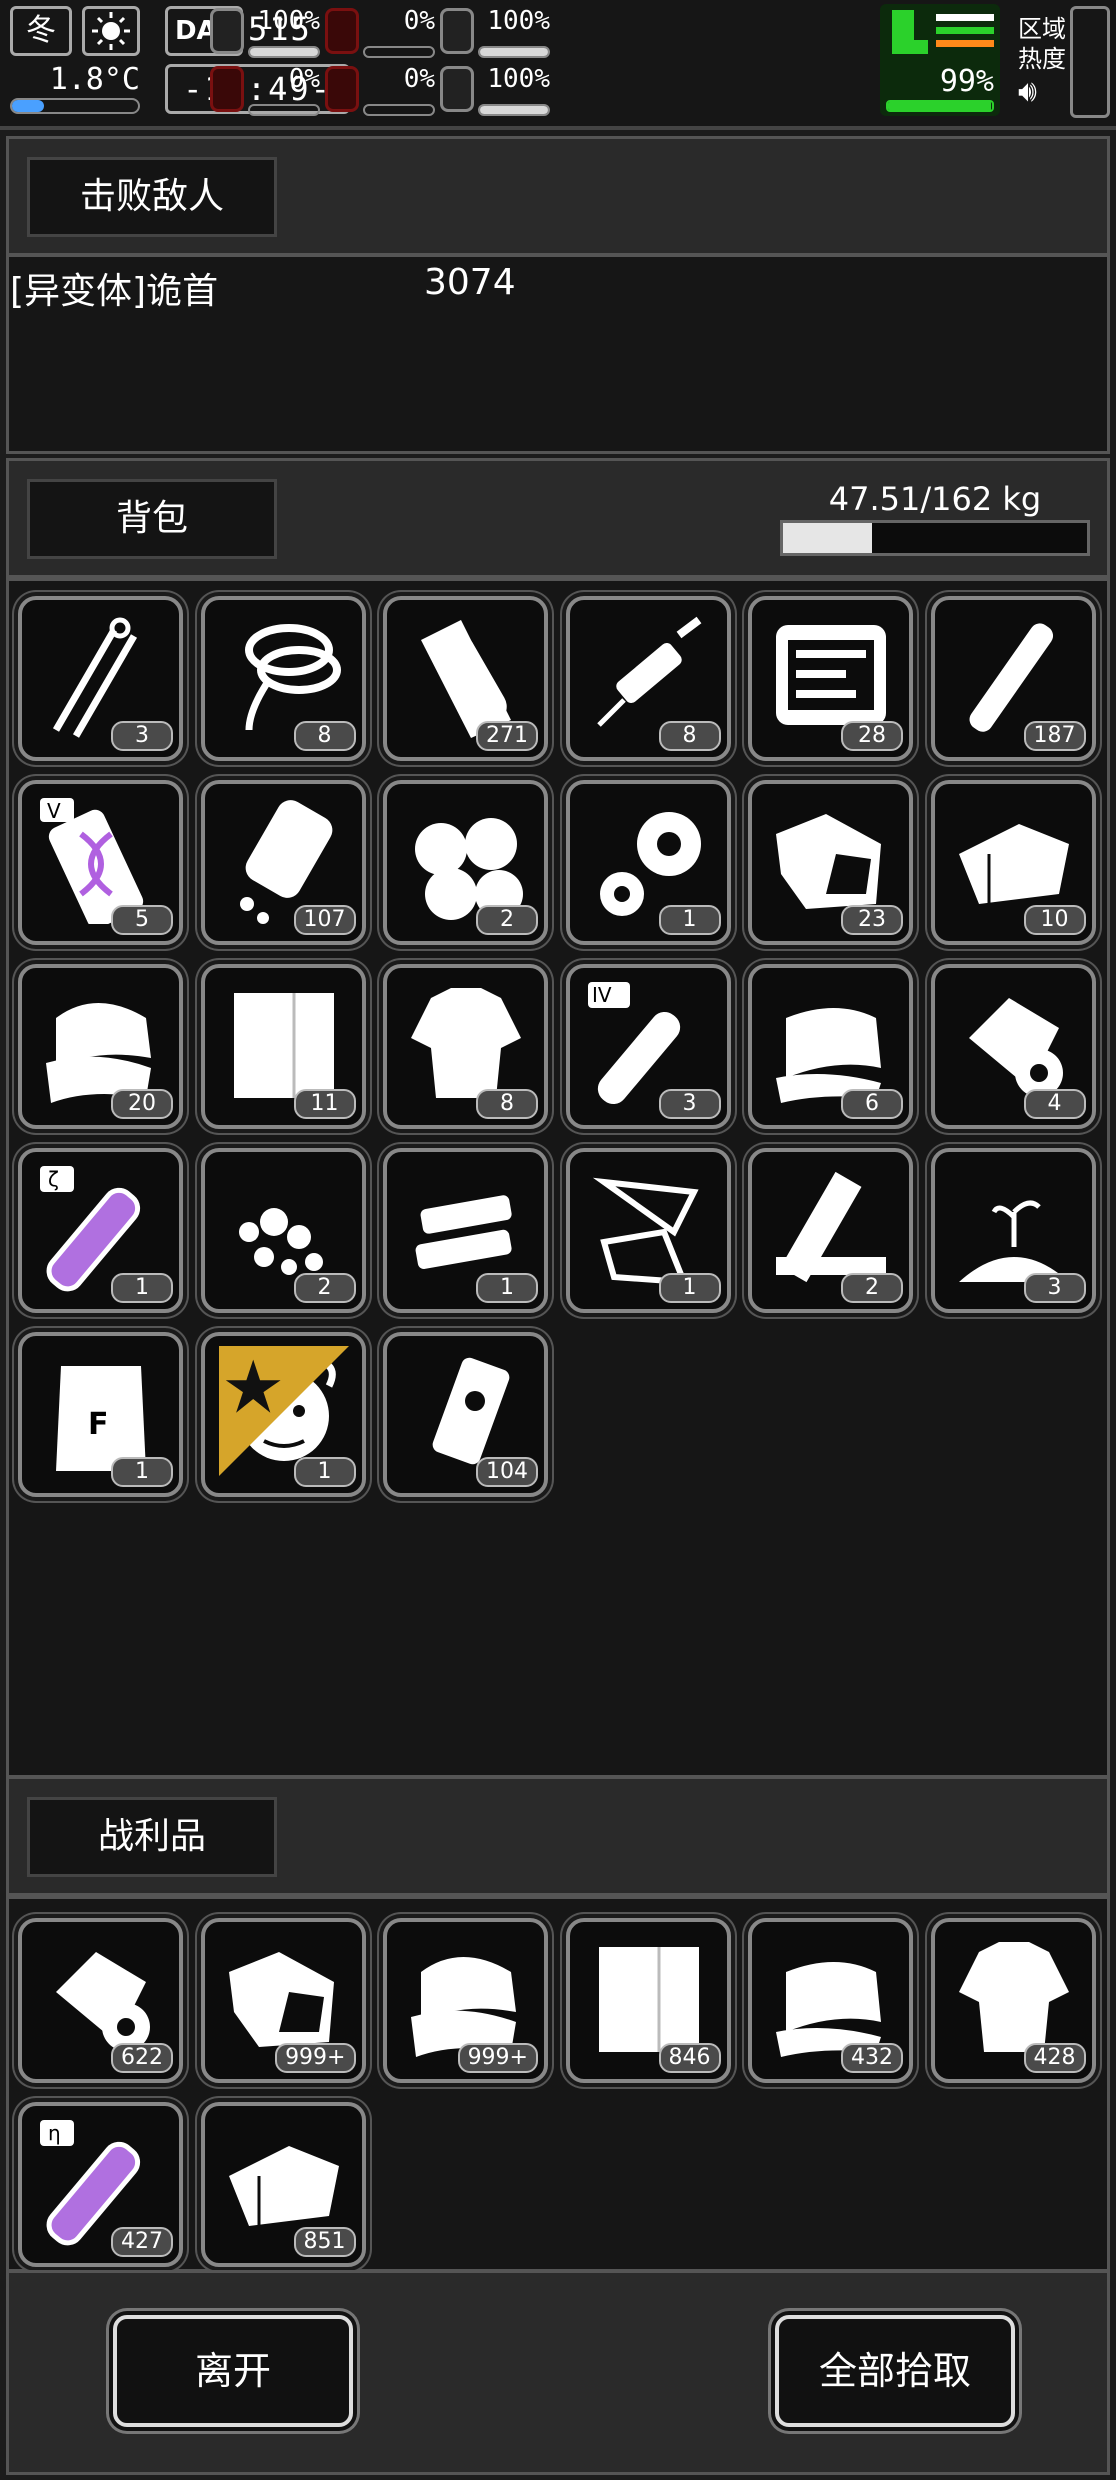  I want to click on enemy-score: 3074, so click(470, 282).